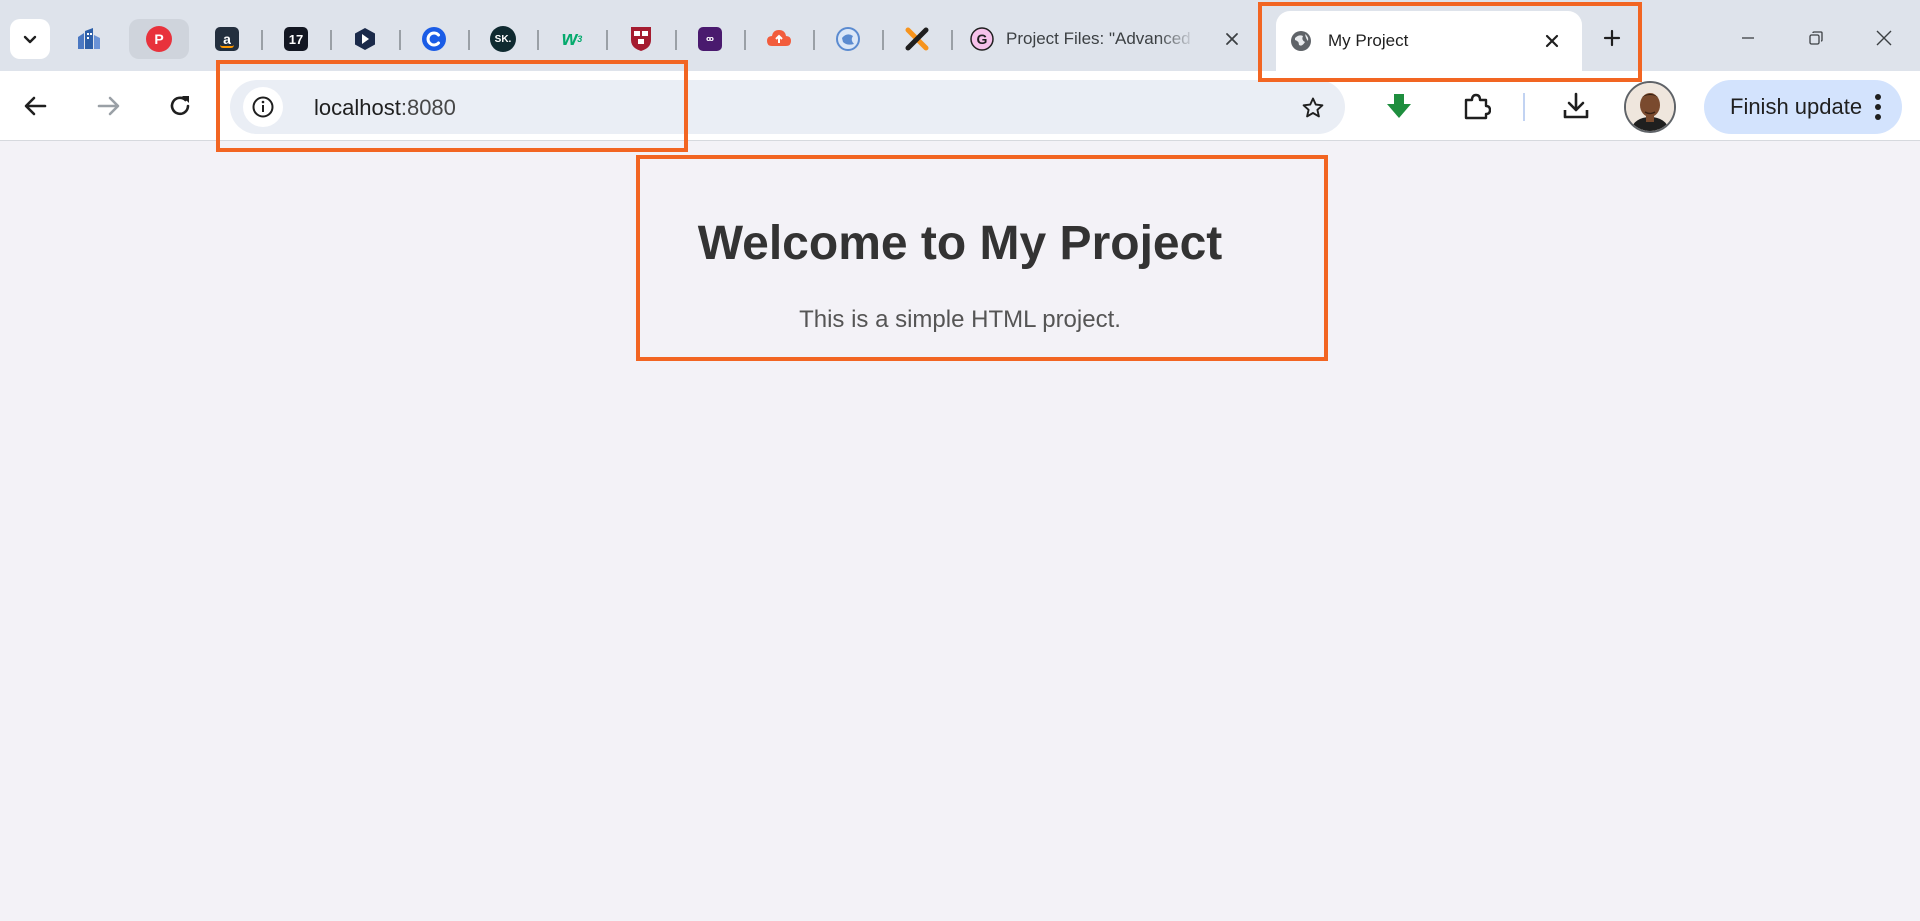 The width and height of the screenshot is (1920, 921). I want to click on pinned-tab-10: ꝏ, so click(710, 39).